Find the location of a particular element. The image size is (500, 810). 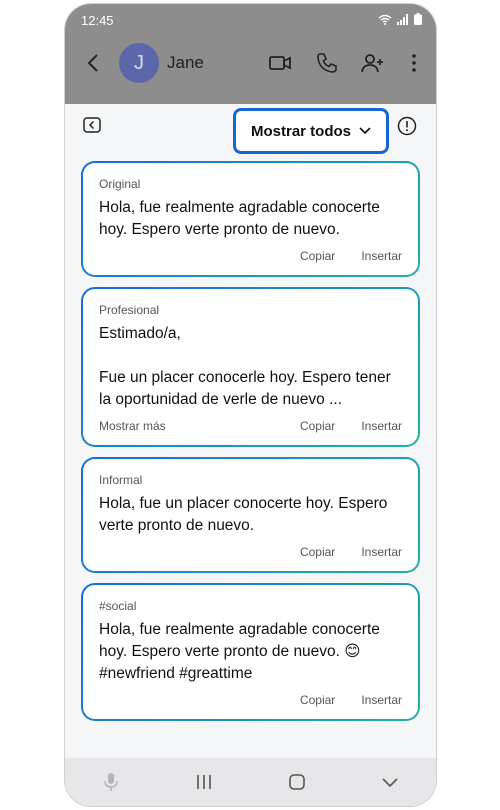

chevron-down-icon is located at coordinates (365, 131).